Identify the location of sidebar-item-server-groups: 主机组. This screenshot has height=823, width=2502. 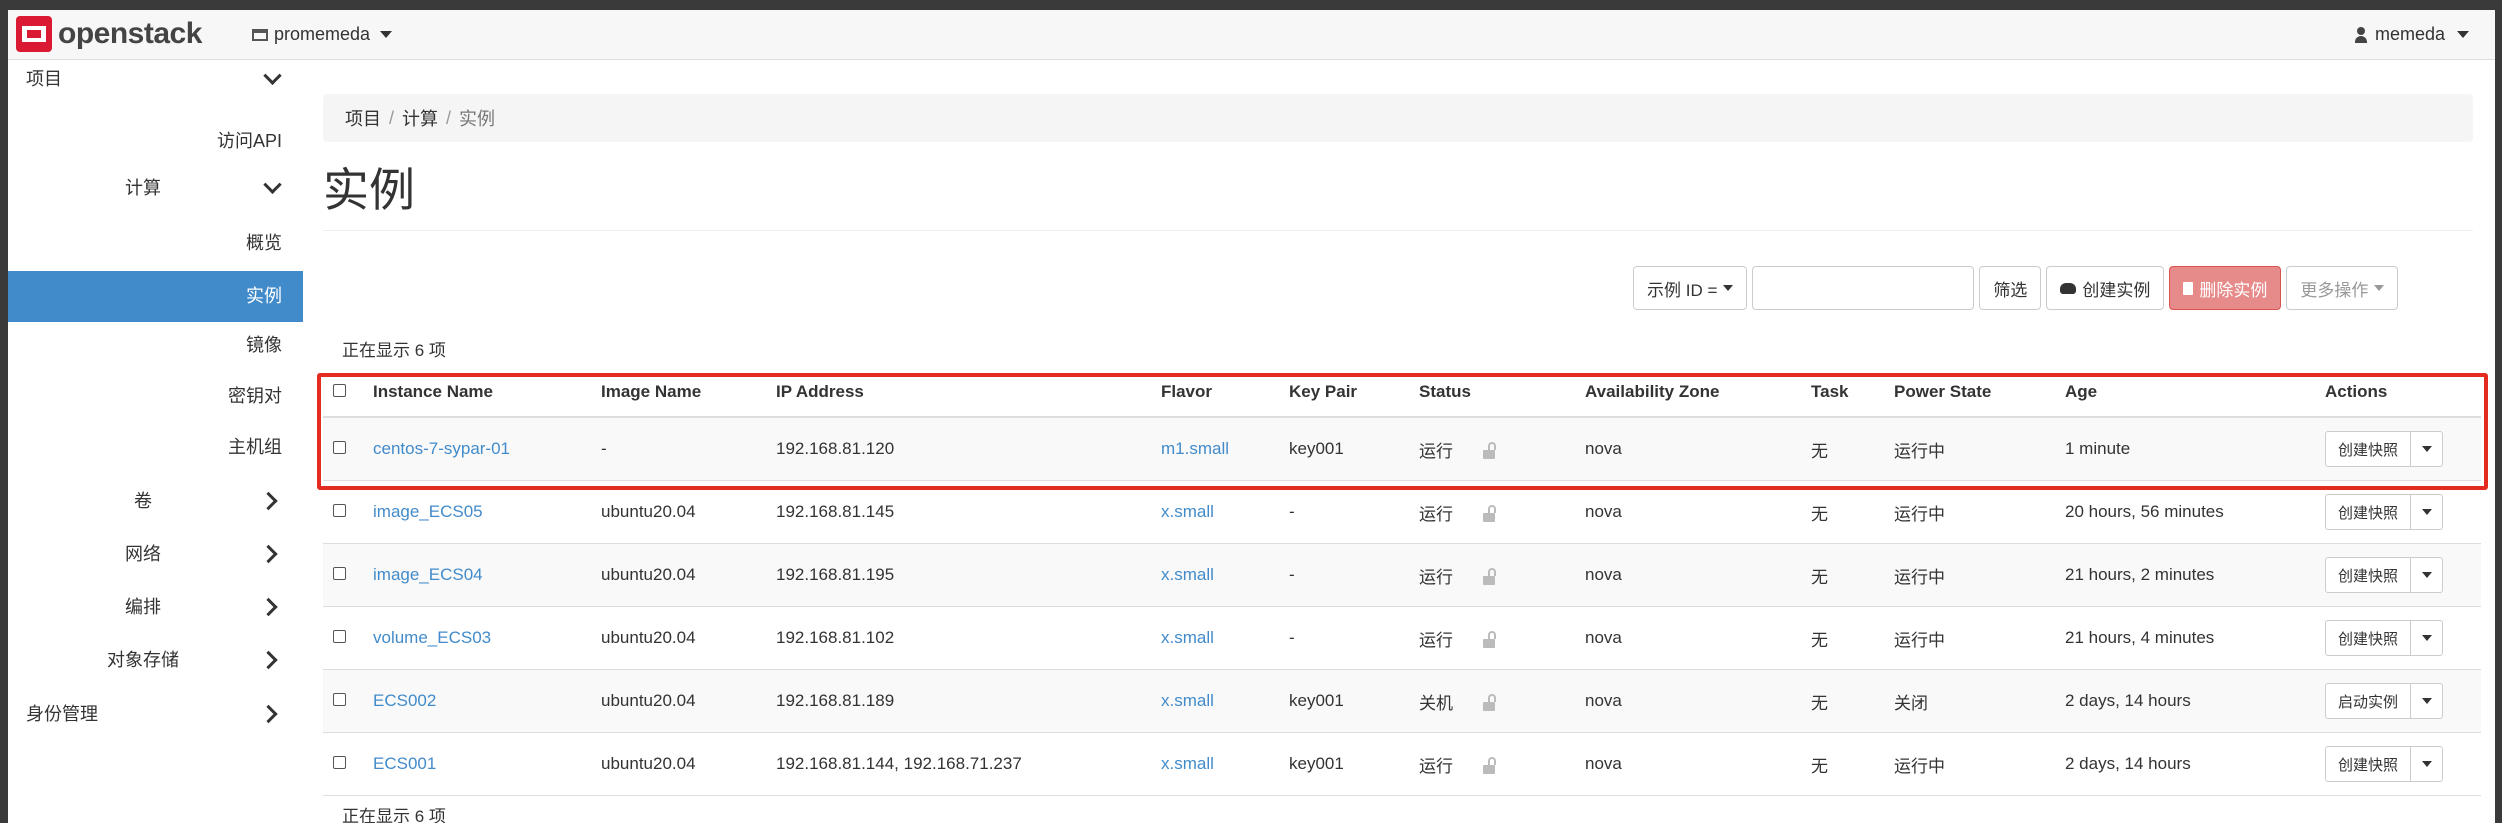
(155, 447).